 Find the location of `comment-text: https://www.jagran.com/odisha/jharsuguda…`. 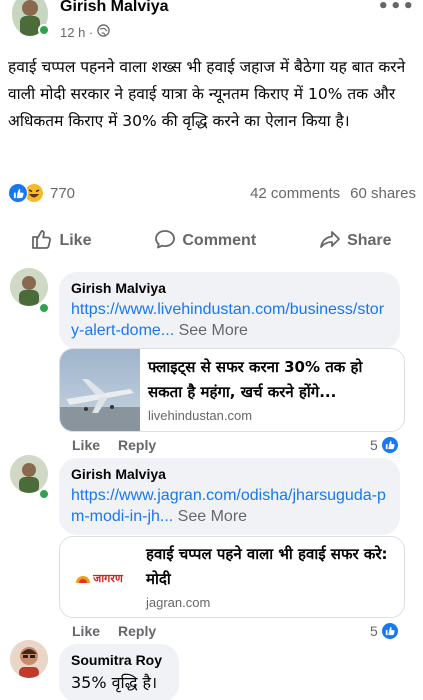

comment-text: https://www.jagran.com/odisha/jharsuguda… is located at coordinates (229, 506).